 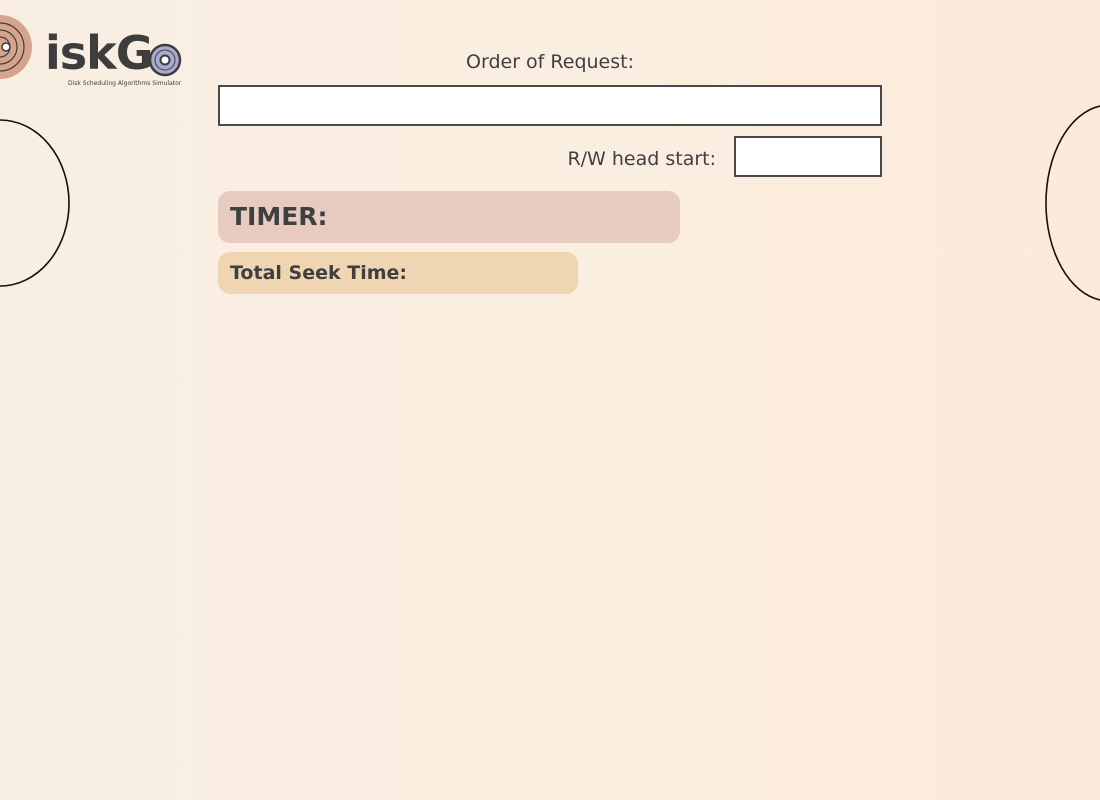 I want to click on right-decorative-circle, so click(x=1072, y=203).